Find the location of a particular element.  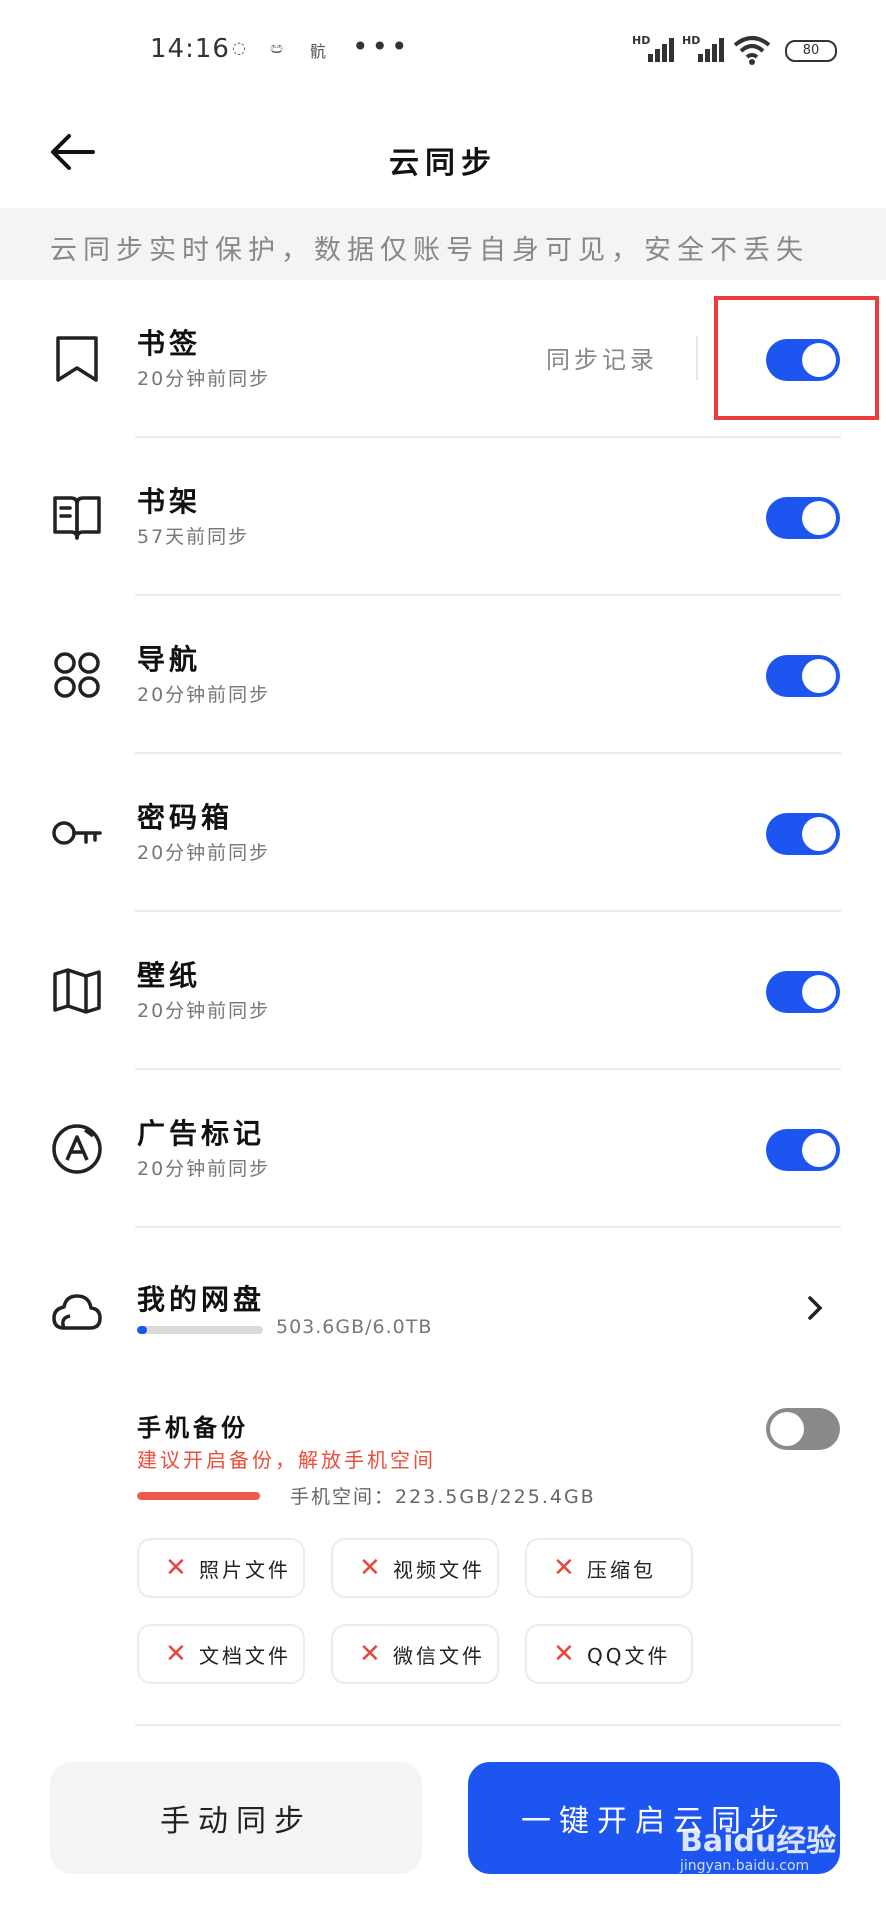

notification-icon: ◌ is located at coordinates (239, 47).